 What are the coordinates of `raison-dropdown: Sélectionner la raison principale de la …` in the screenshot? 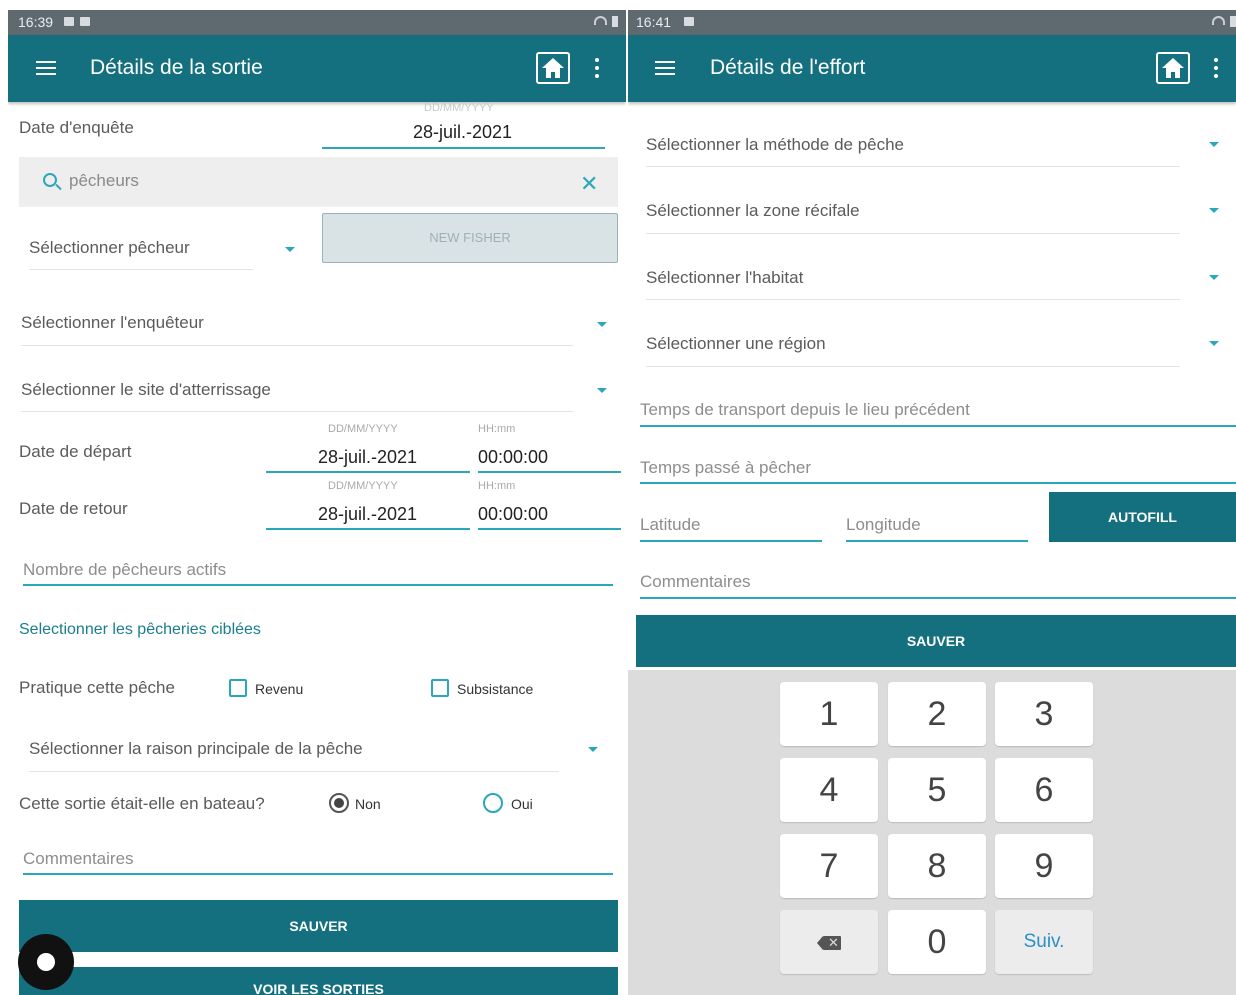 It's located at (196, 749).